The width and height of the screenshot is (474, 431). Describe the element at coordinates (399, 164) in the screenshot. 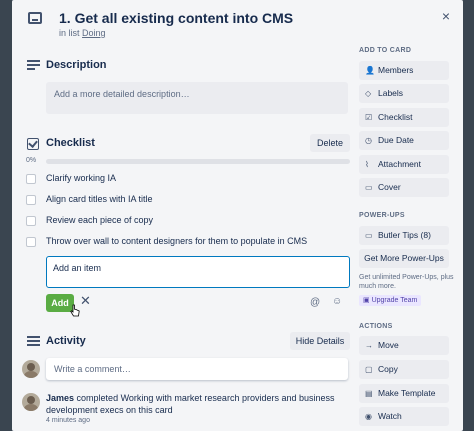

I see `attachment-label: Attachment` at that location.